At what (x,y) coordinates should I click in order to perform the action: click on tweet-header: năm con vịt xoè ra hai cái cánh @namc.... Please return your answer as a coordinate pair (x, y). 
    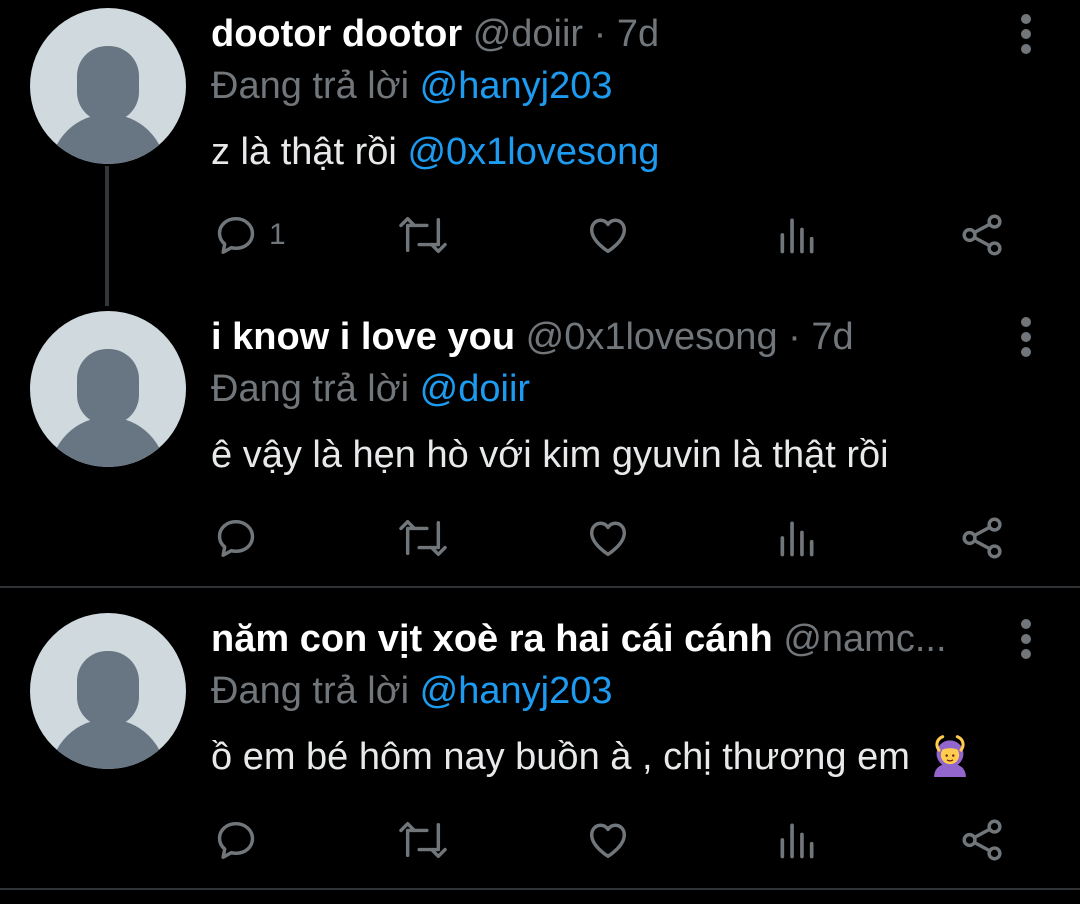
    Looking at the image, I should click on (600, 639).